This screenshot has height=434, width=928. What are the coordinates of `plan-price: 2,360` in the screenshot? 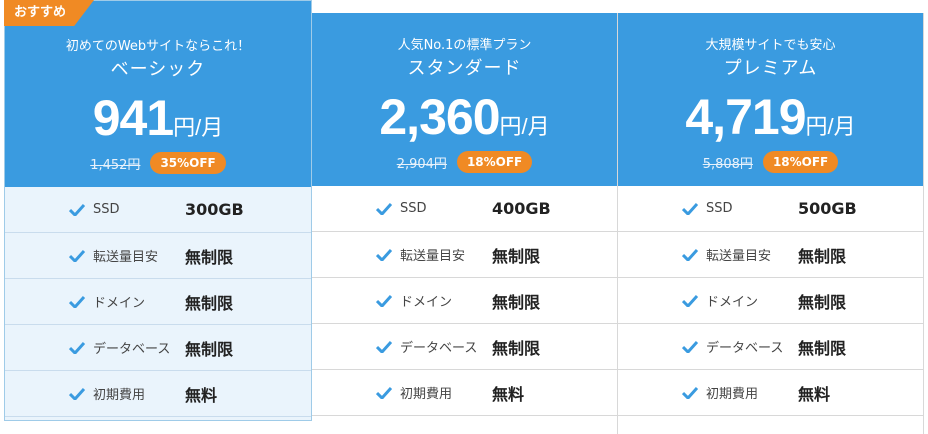 It's located at (439, 117).